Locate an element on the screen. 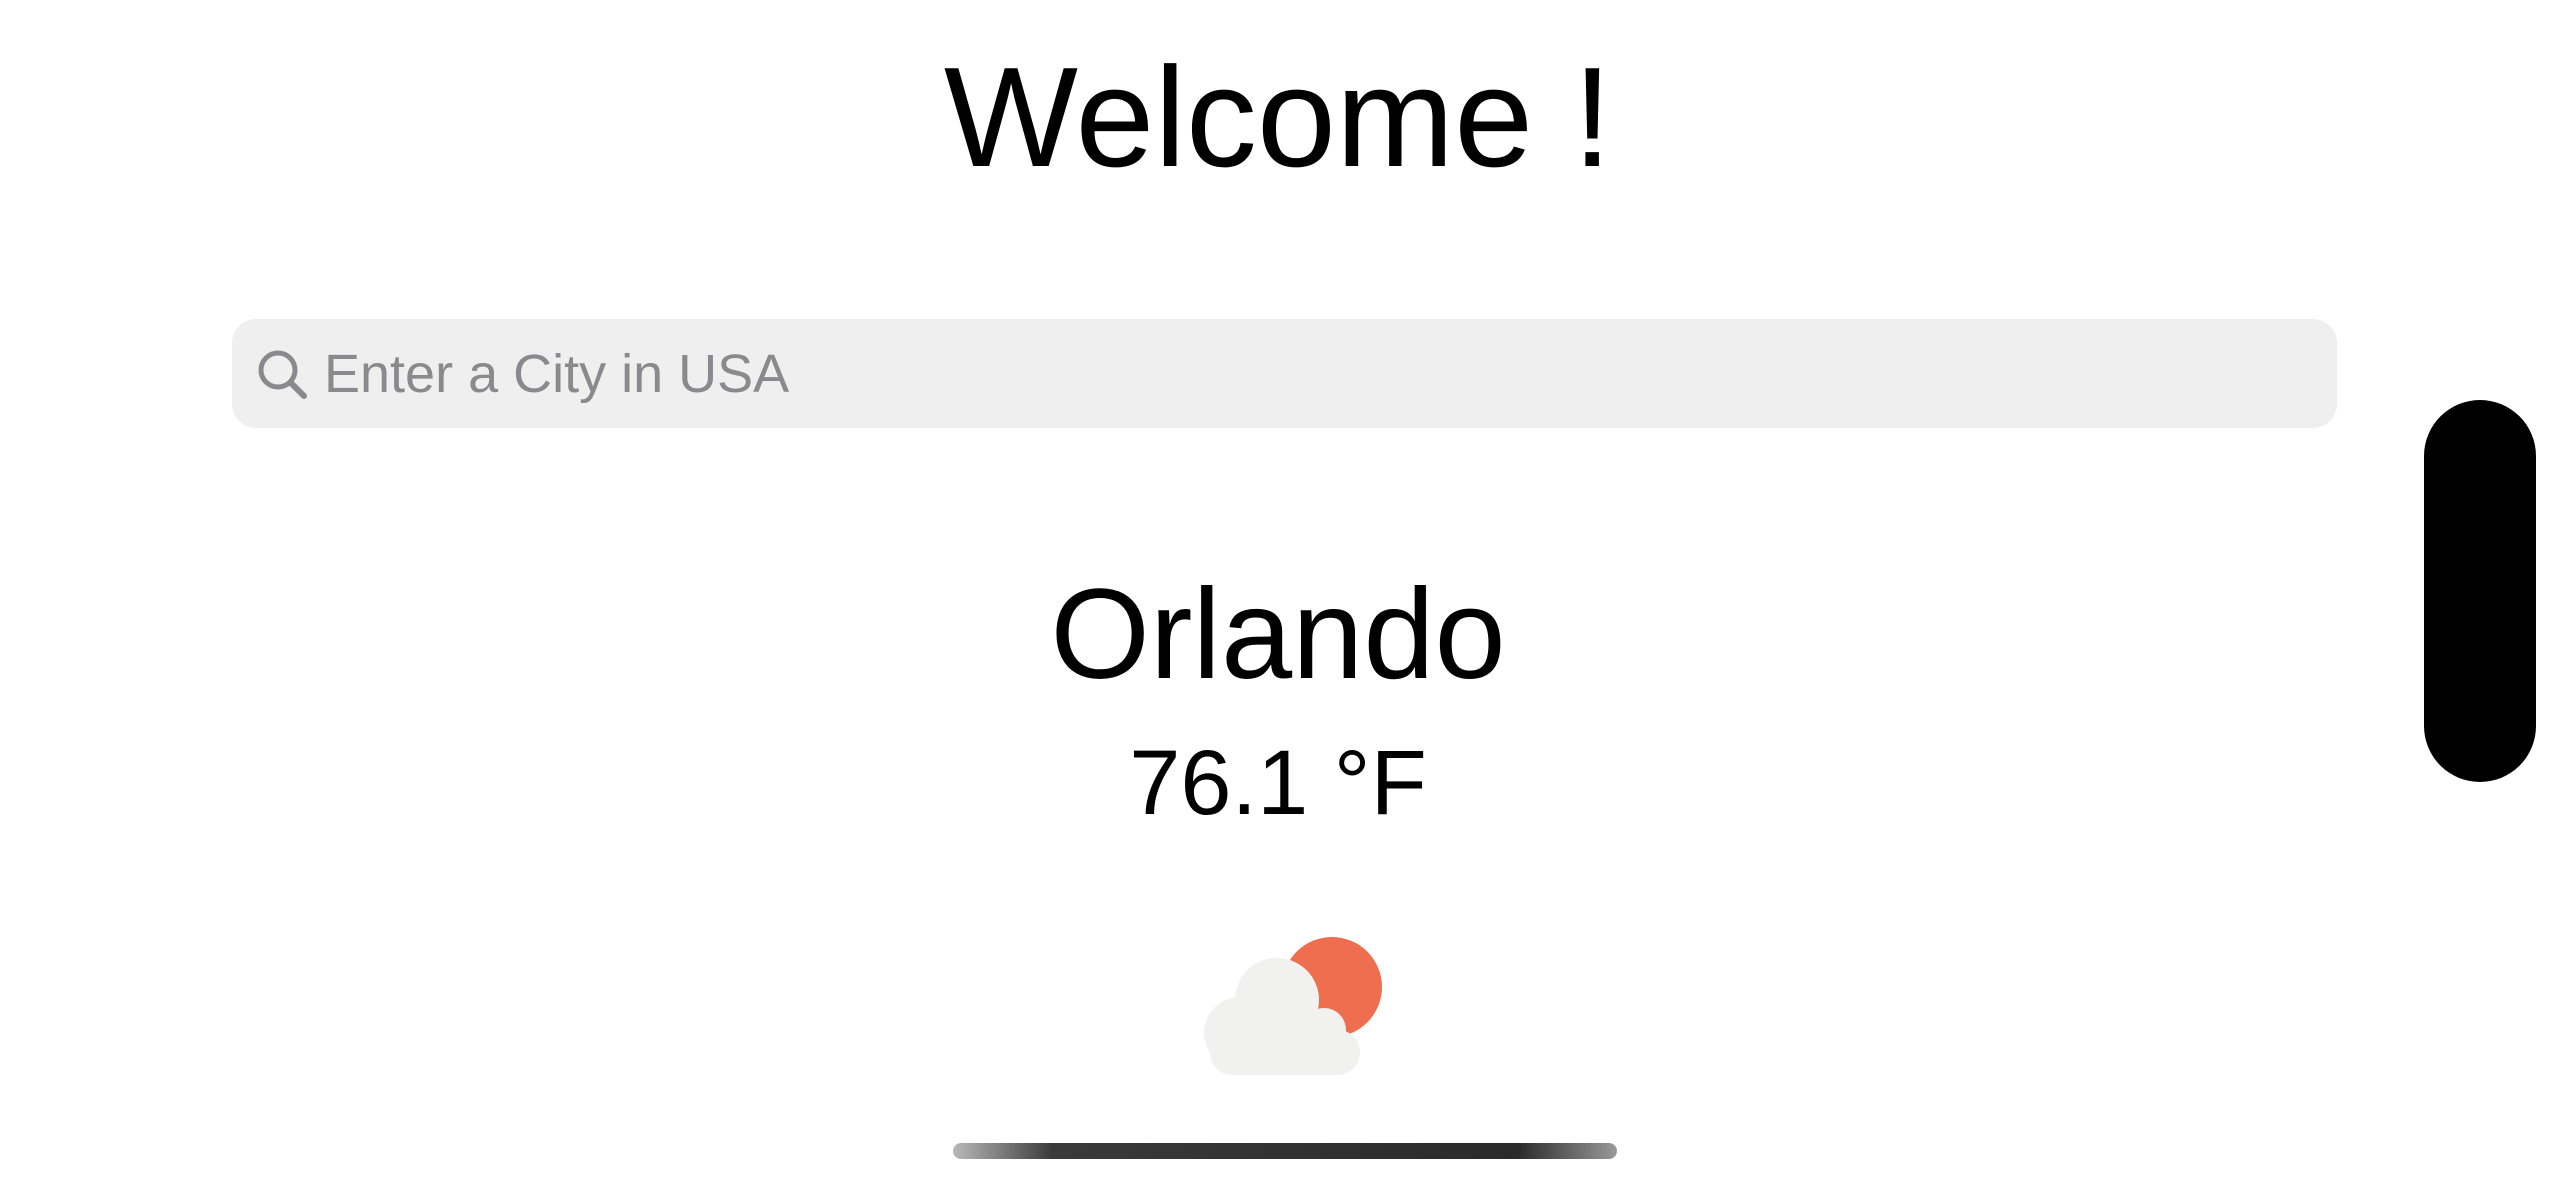 This screenshot has height=1179, width=2556. search-bar is located at coordinates (1284, 373).